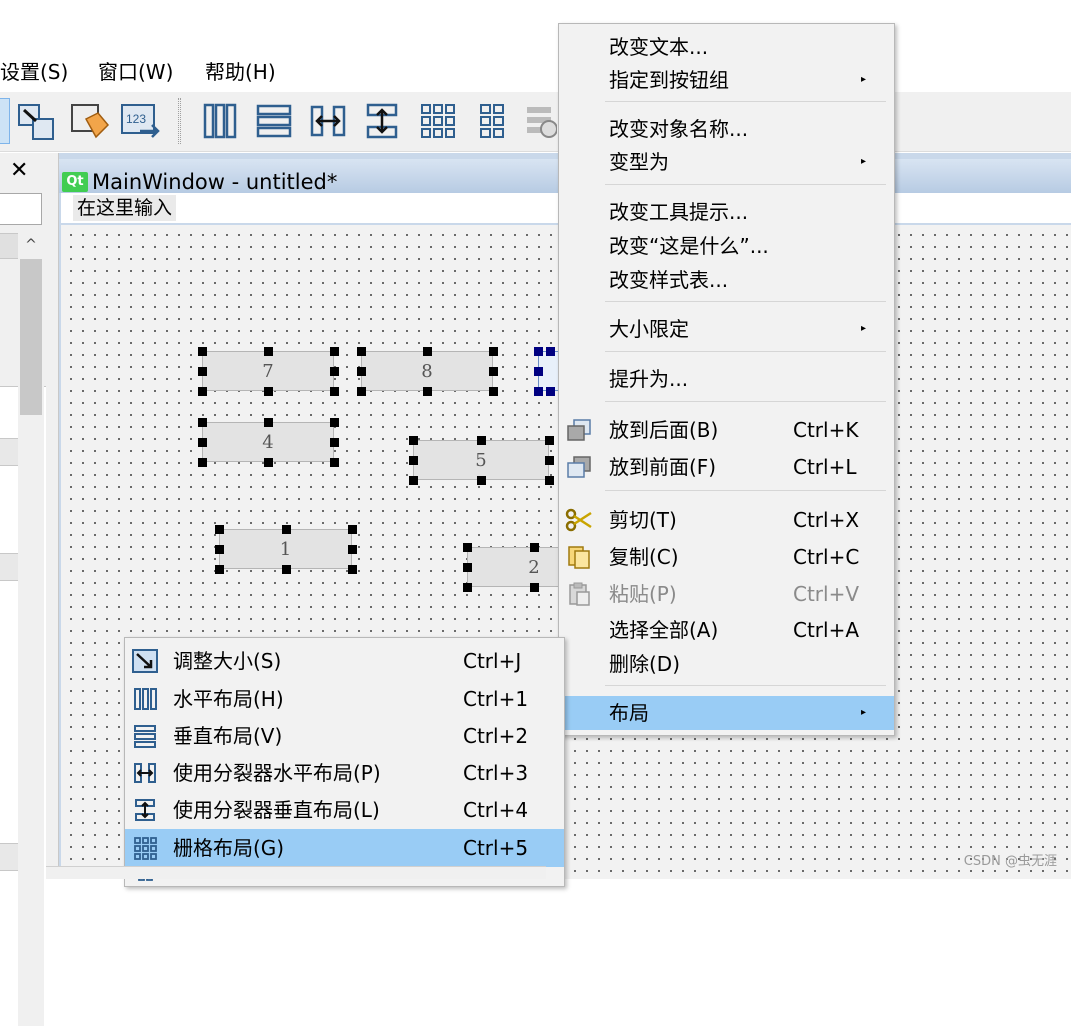  Describe the element at coordinates (268, 442) in the screenshot. I see `widget-button: 4` at that location.